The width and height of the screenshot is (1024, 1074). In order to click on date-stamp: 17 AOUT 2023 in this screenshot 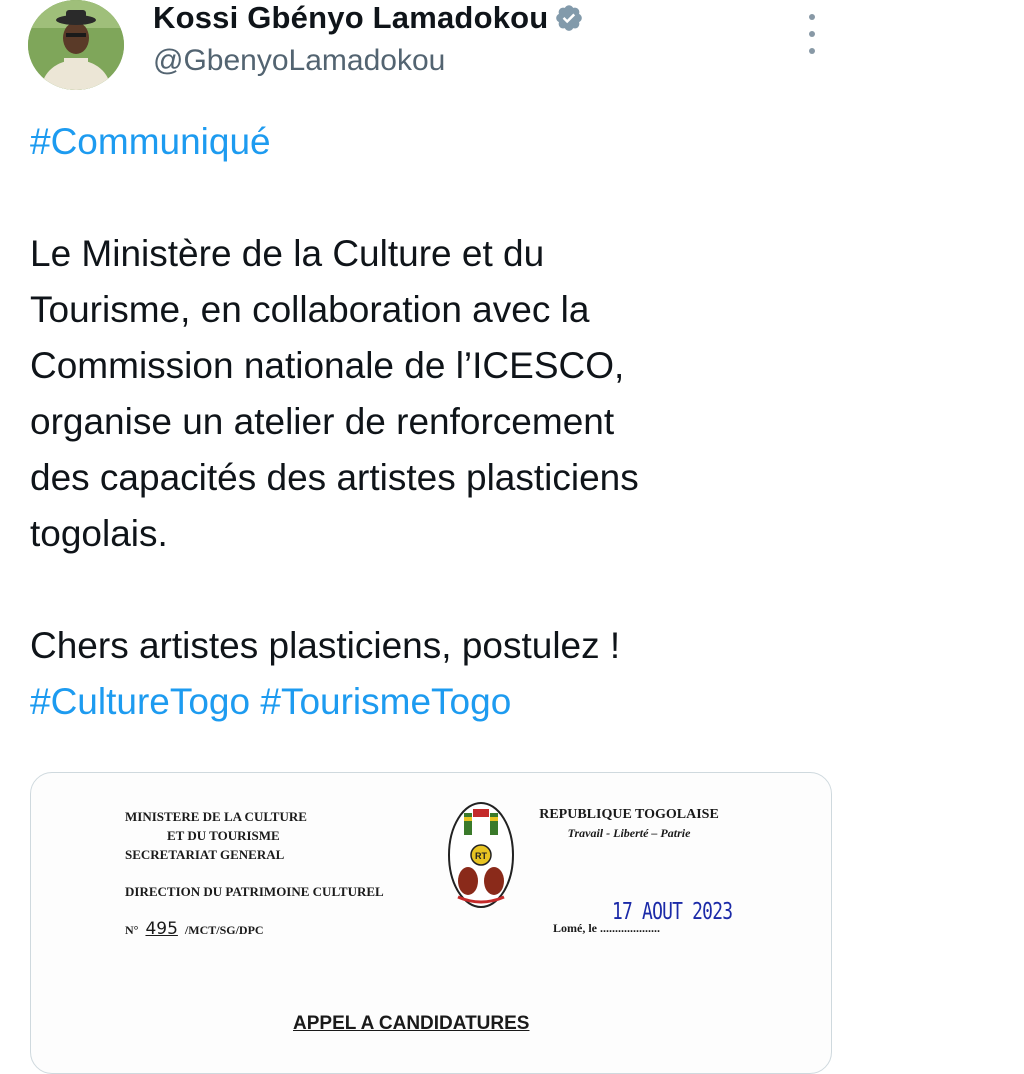, I will do `click(672, 912)`.